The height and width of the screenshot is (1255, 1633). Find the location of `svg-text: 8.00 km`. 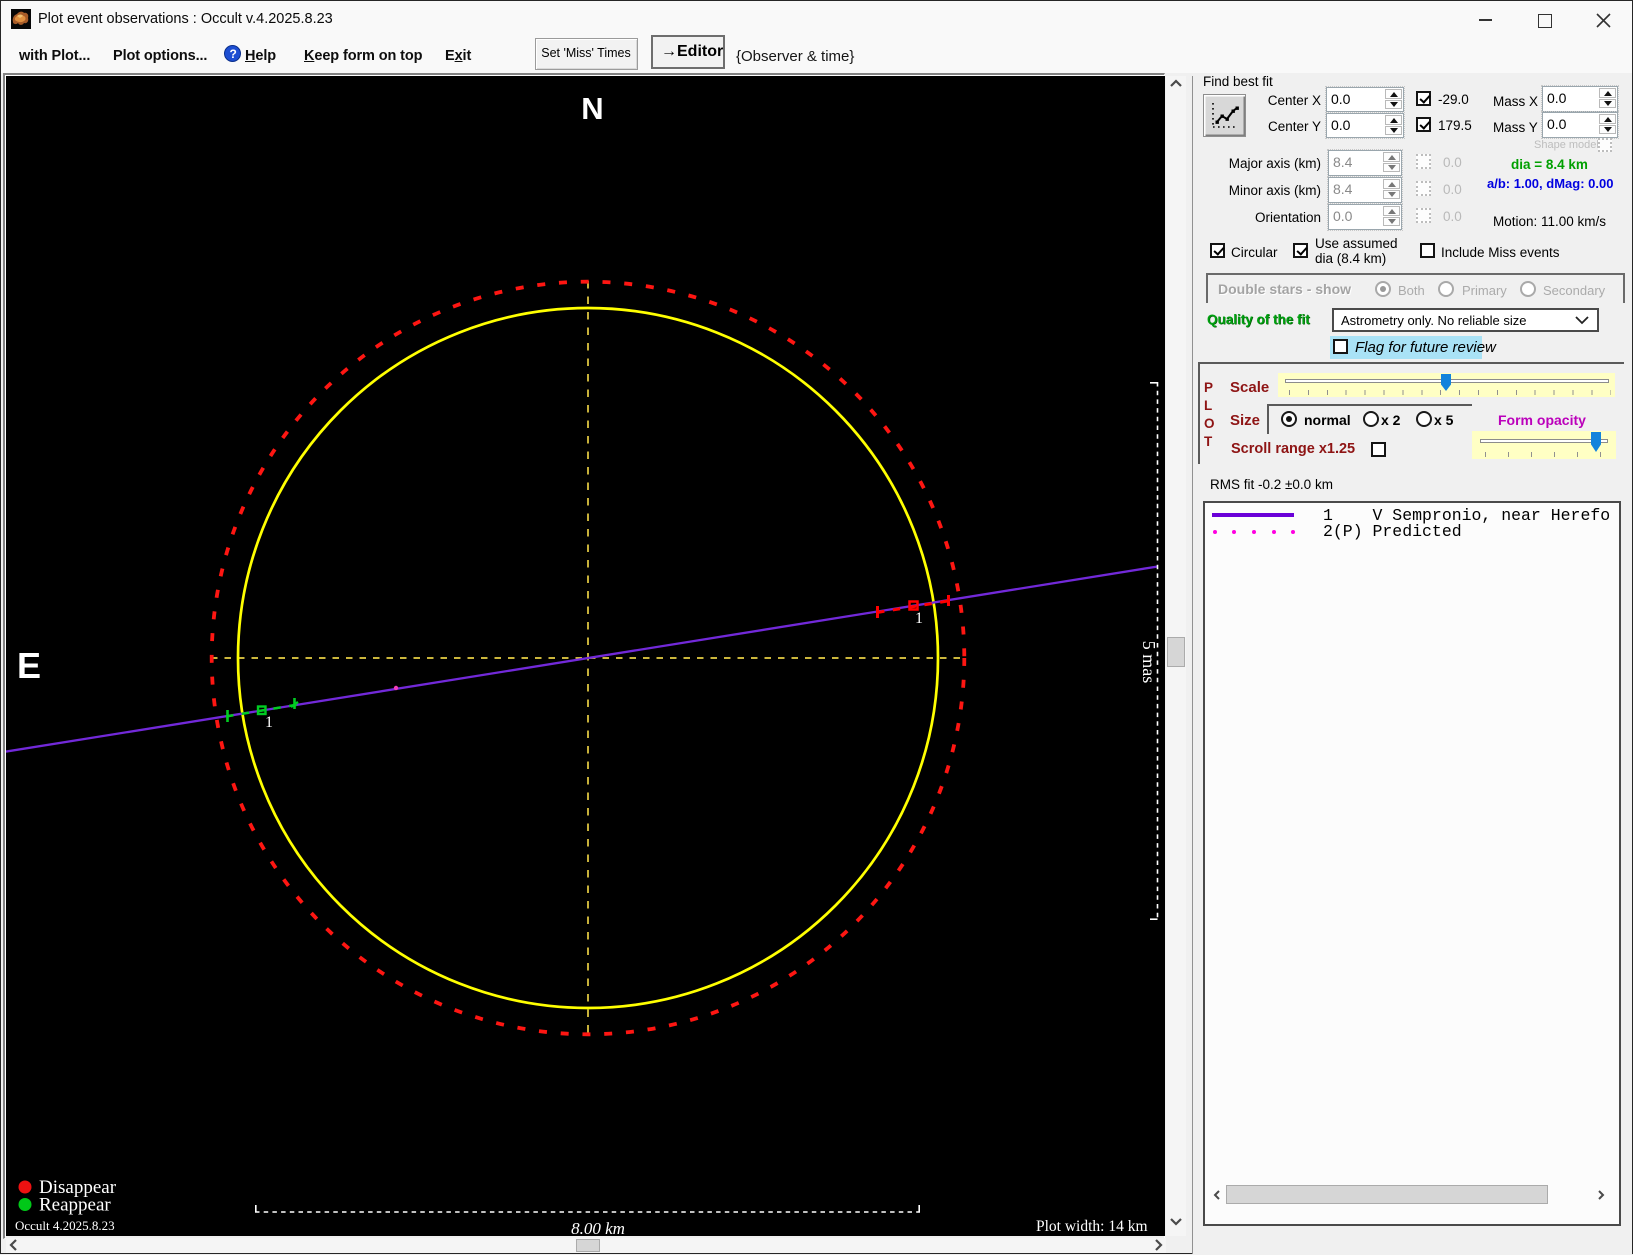

svg-text: 8.00 km is located at coordinates (598, 1227).